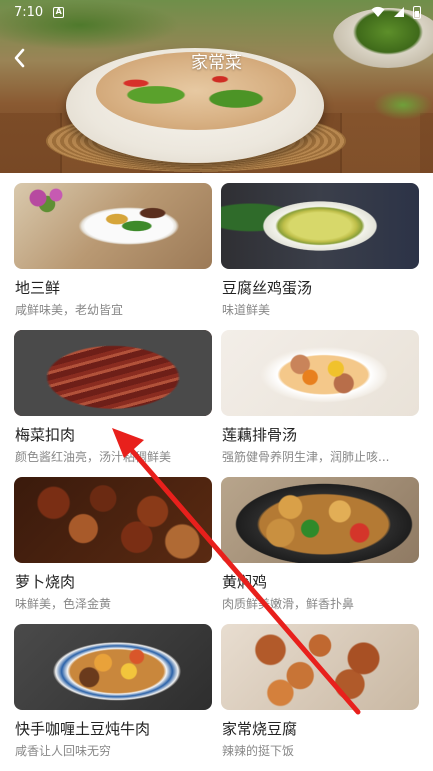 This screenshot has width=433, height=771. Describe the element at coordinates (403, 105) in the screenshot. I see `banner-herb` at that location.